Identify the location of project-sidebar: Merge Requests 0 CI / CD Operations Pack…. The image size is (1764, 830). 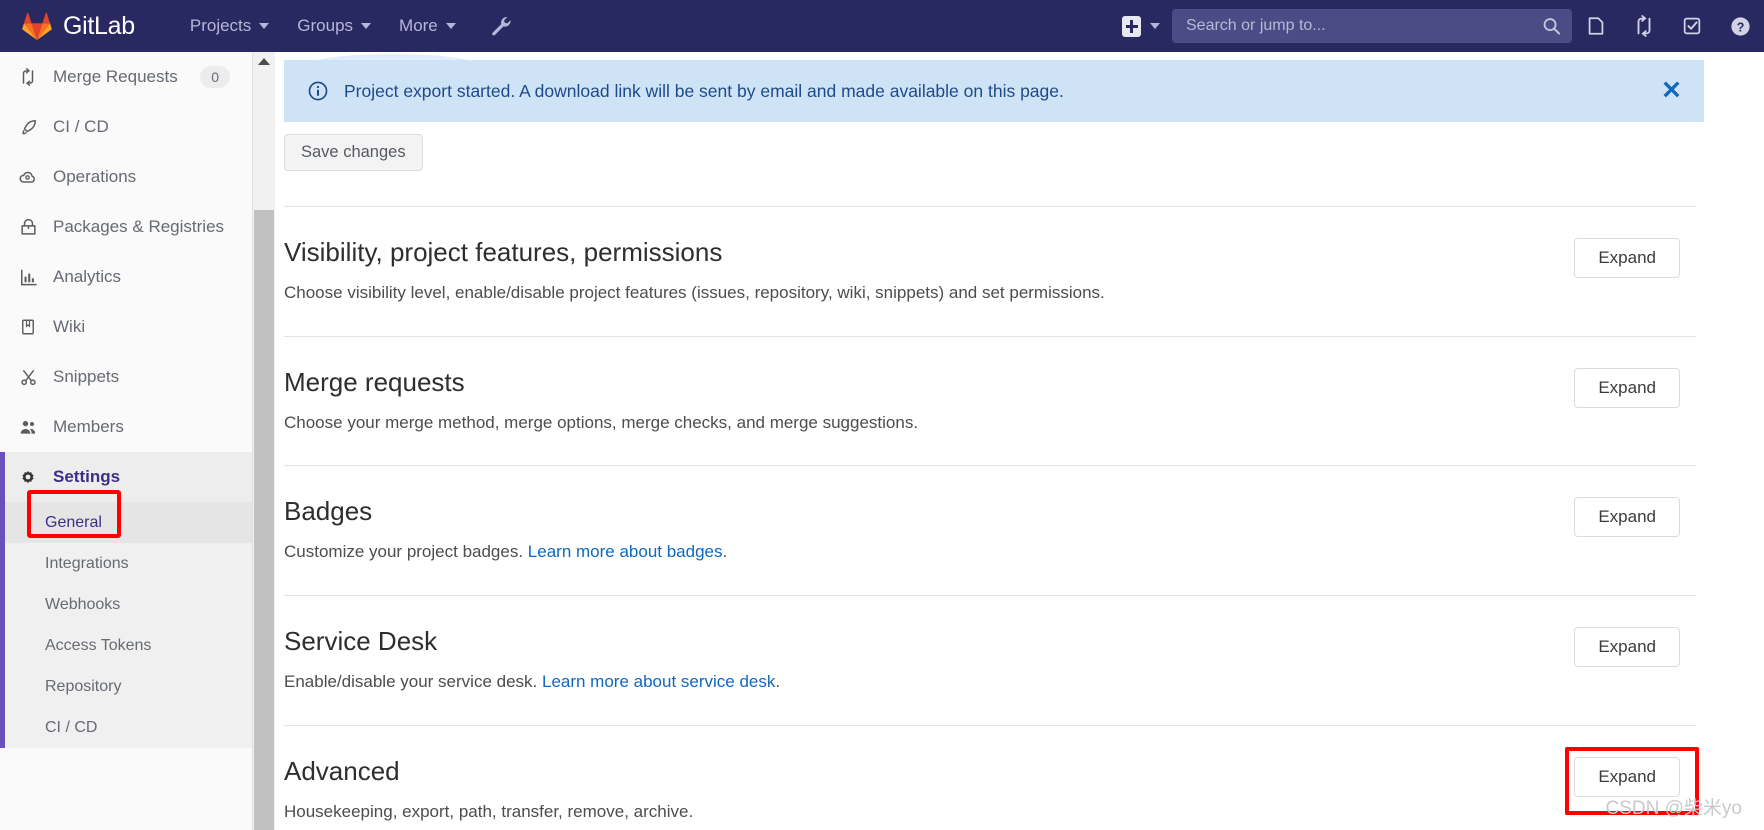
(126, 441).